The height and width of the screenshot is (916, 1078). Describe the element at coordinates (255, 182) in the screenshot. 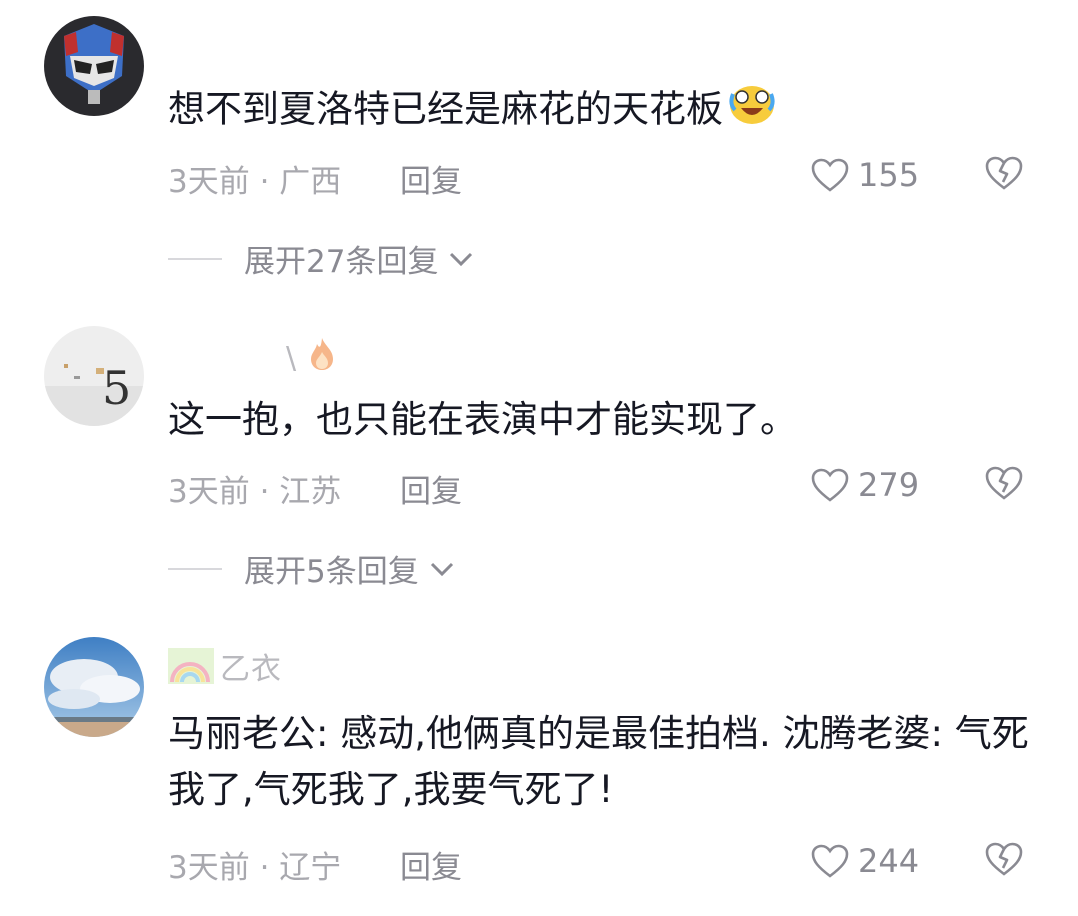

I see `comment-meta: 3天前 · 广西` at that location.